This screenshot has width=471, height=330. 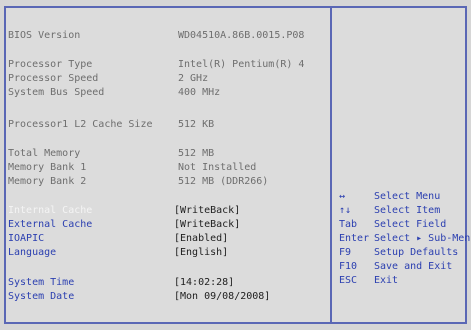 I want to click on help-desc-save: Save and Exit, so click(x=413, y=266).